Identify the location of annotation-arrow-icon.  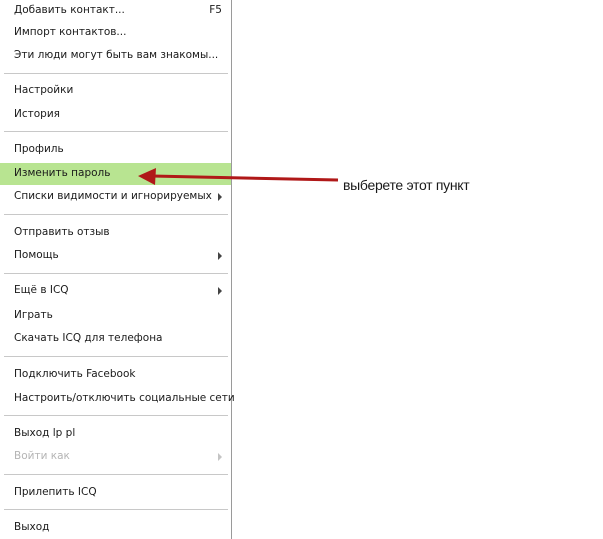
(238, 176).